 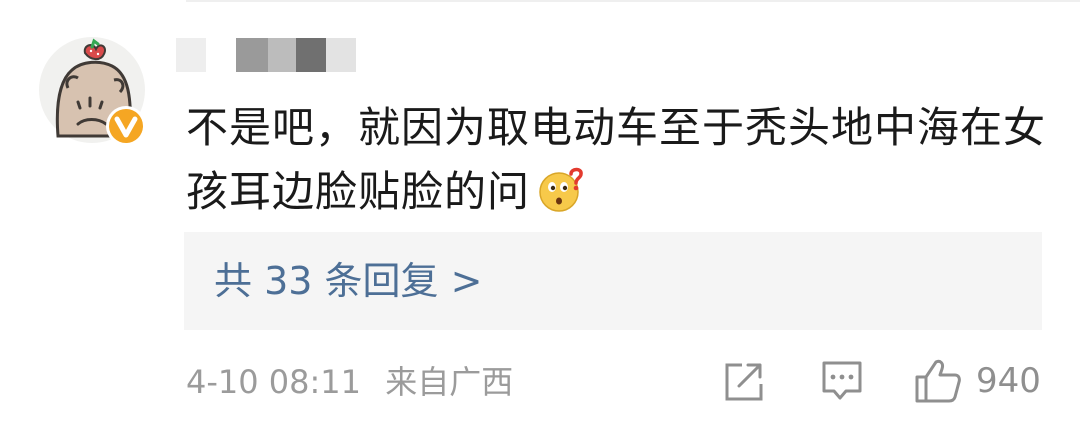 I want to click on share-icon, so click(x=744, y=382).